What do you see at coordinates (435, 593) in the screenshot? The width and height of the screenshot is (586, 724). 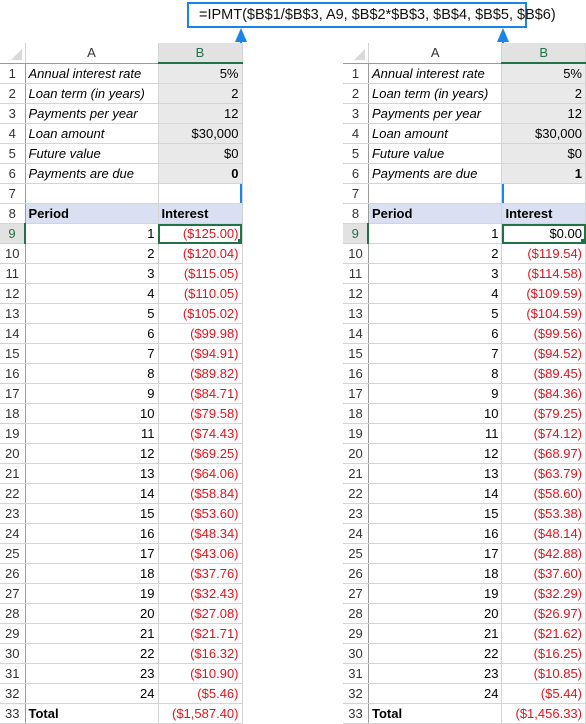 I see `period-cell: 19` at bounding box center [435, 593].